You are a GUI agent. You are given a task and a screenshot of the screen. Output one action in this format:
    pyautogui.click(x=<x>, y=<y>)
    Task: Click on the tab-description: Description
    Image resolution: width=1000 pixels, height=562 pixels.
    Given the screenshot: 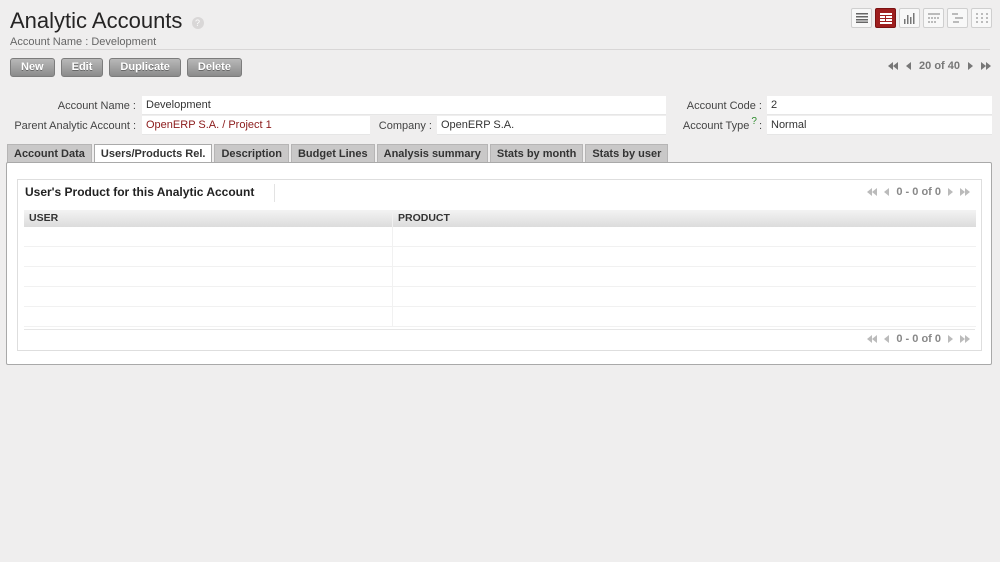 What is the action you would take?
    pyautogui.click(x=251, y=153)
    